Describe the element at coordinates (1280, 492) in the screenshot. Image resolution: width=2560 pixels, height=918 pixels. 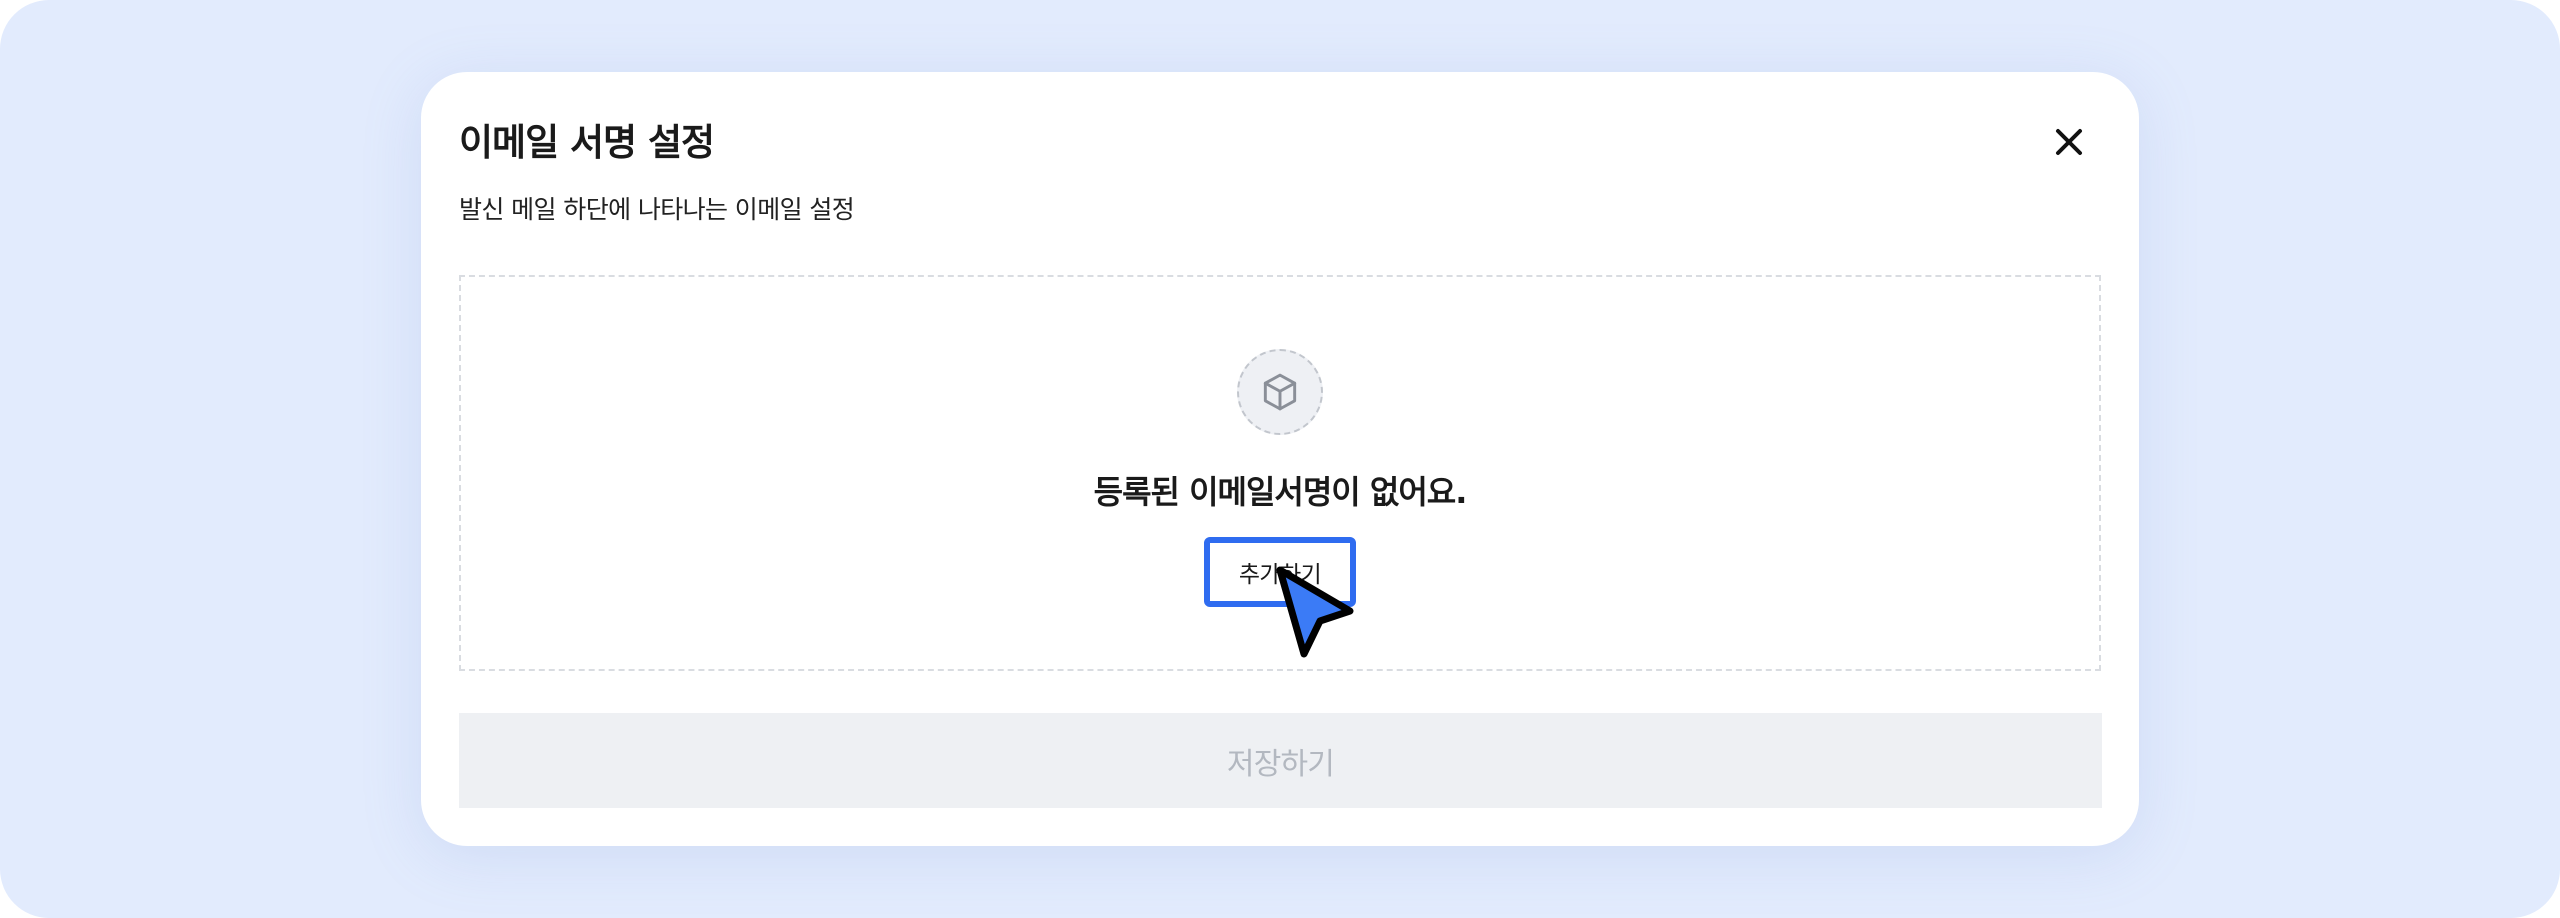
I see `empty-state-message: 등록된 이메일서명이 없어요.` at that location.